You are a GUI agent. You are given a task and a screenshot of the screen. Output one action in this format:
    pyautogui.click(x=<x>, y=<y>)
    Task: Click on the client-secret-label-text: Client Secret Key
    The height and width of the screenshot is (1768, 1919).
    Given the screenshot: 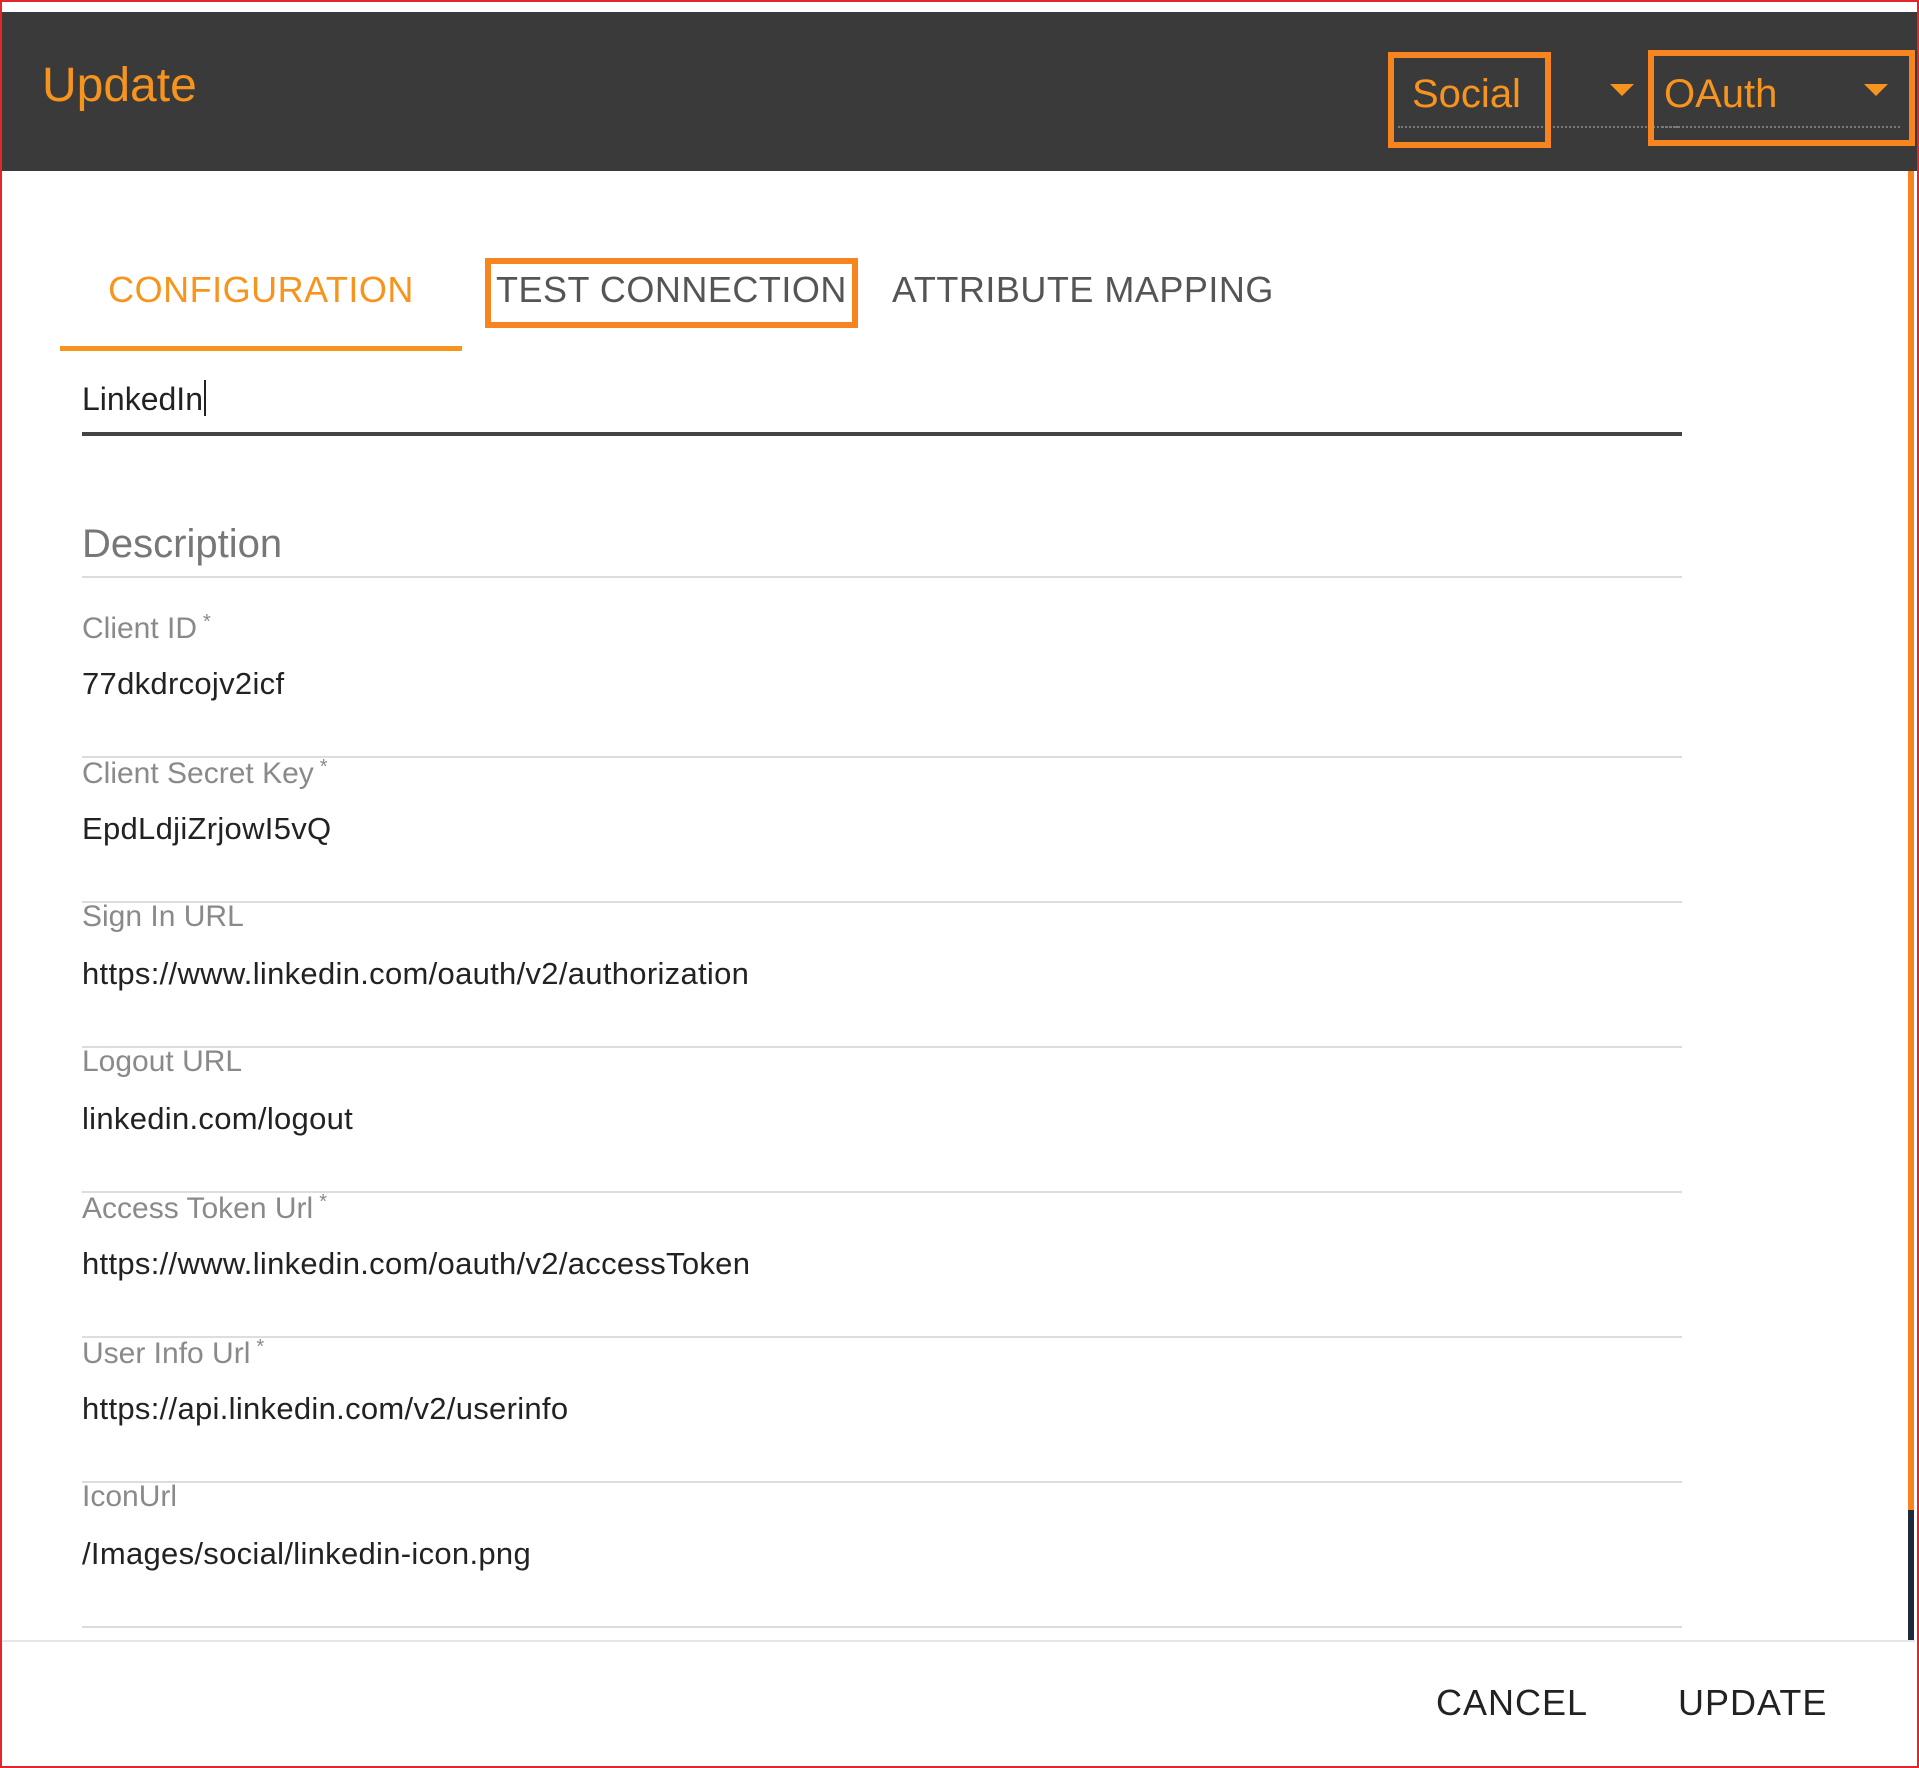 What is the action you would take?
    pyautogui.click(x=198, y=773)
    